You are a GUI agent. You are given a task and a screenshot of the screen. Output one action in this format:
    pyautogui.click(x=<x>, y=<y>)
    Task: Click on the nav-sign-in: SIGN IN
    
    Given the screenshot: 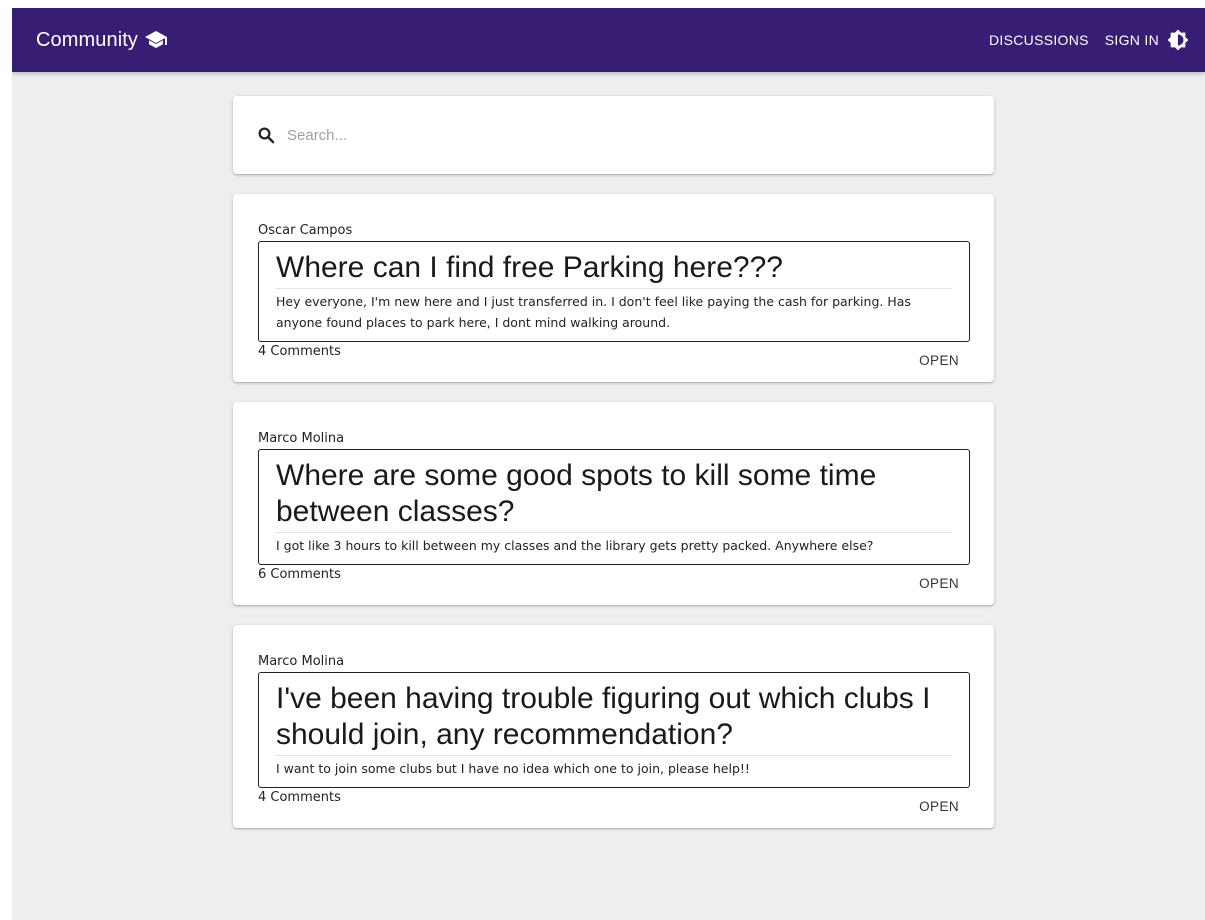 What is the action you would take?
    pyautogui.click(x=1132, y=40)
    